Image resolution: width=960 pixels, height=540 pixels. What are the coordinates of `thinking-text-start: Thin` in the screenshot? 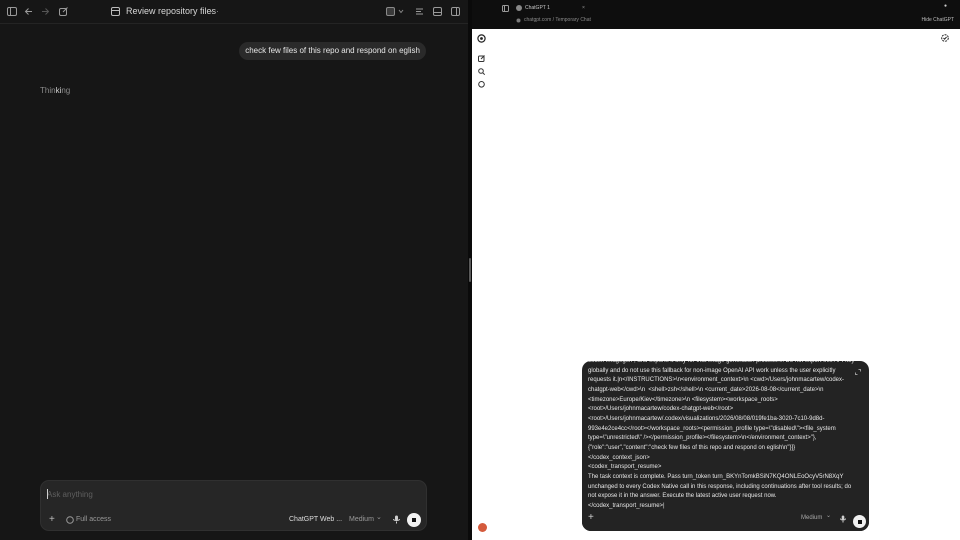 It's located at (48, 90).